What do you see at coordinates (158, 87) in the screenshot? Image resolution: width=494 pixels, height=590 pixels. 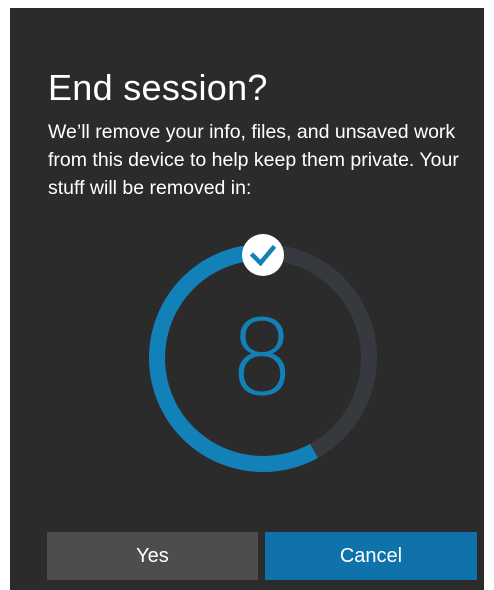 I see `dialog-title: End session?` at bounding box center [158, 87].